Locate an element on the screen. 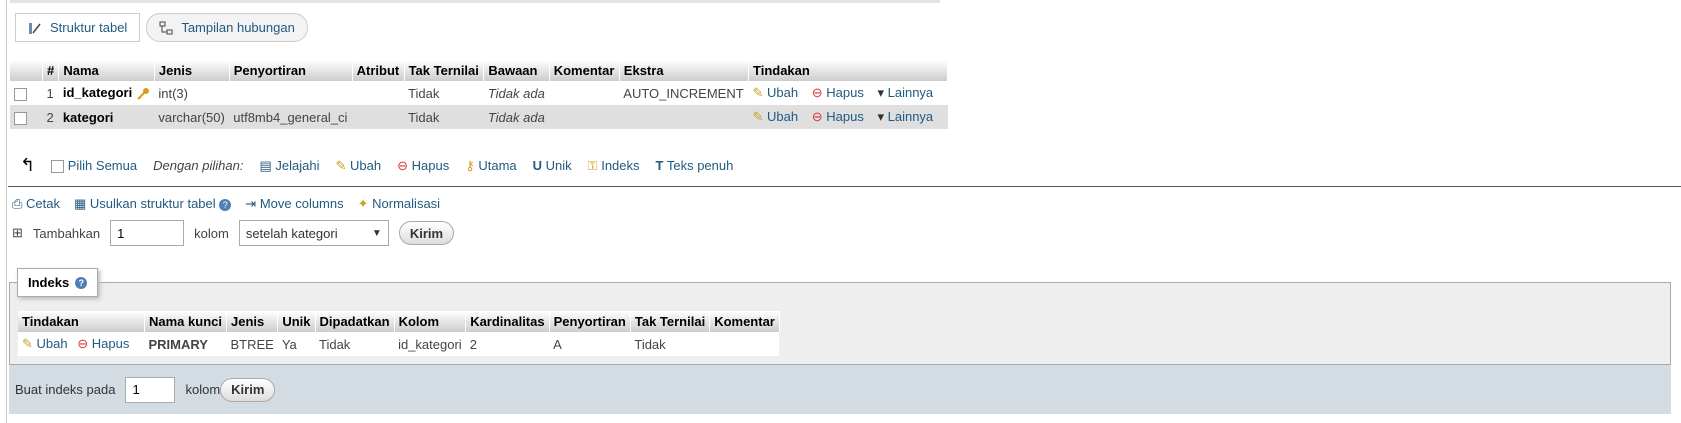  add-submit-button: Kirim is located at coordinates (426, 233).